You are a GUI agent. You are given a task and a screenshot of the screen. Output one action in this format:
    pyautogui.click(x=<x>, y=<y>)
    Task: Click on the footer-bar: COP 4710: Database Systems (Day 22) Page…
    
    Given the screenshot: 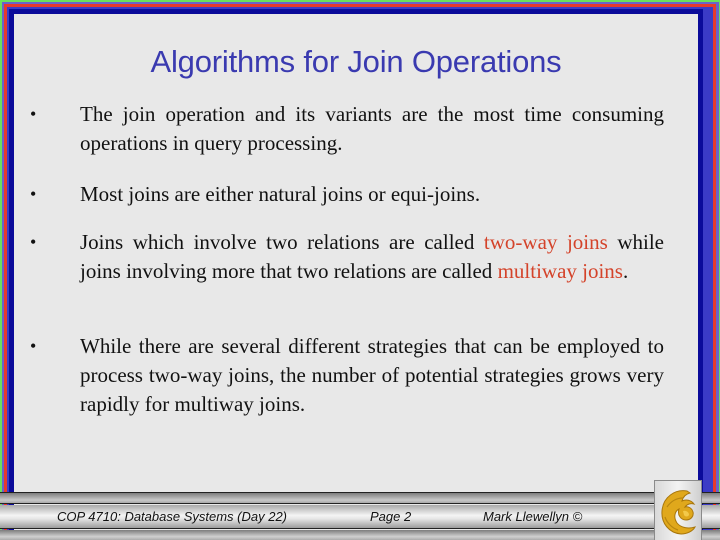 What is the action you would take?
    pyautogui.click(x=360, y=516)
    